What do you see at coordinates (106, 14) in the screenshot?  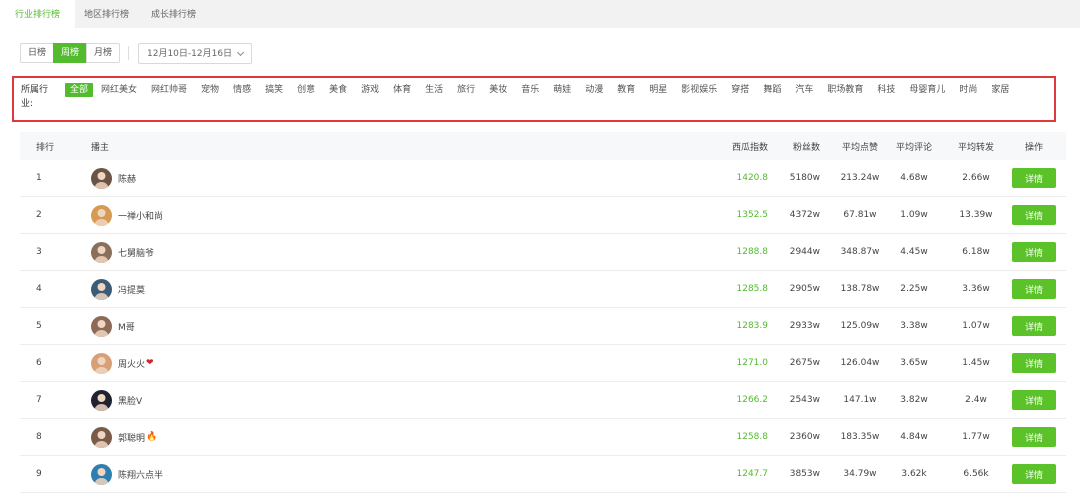 I see `tab-region-ranking: 地区排行榜` at bounding box center [106, 14].